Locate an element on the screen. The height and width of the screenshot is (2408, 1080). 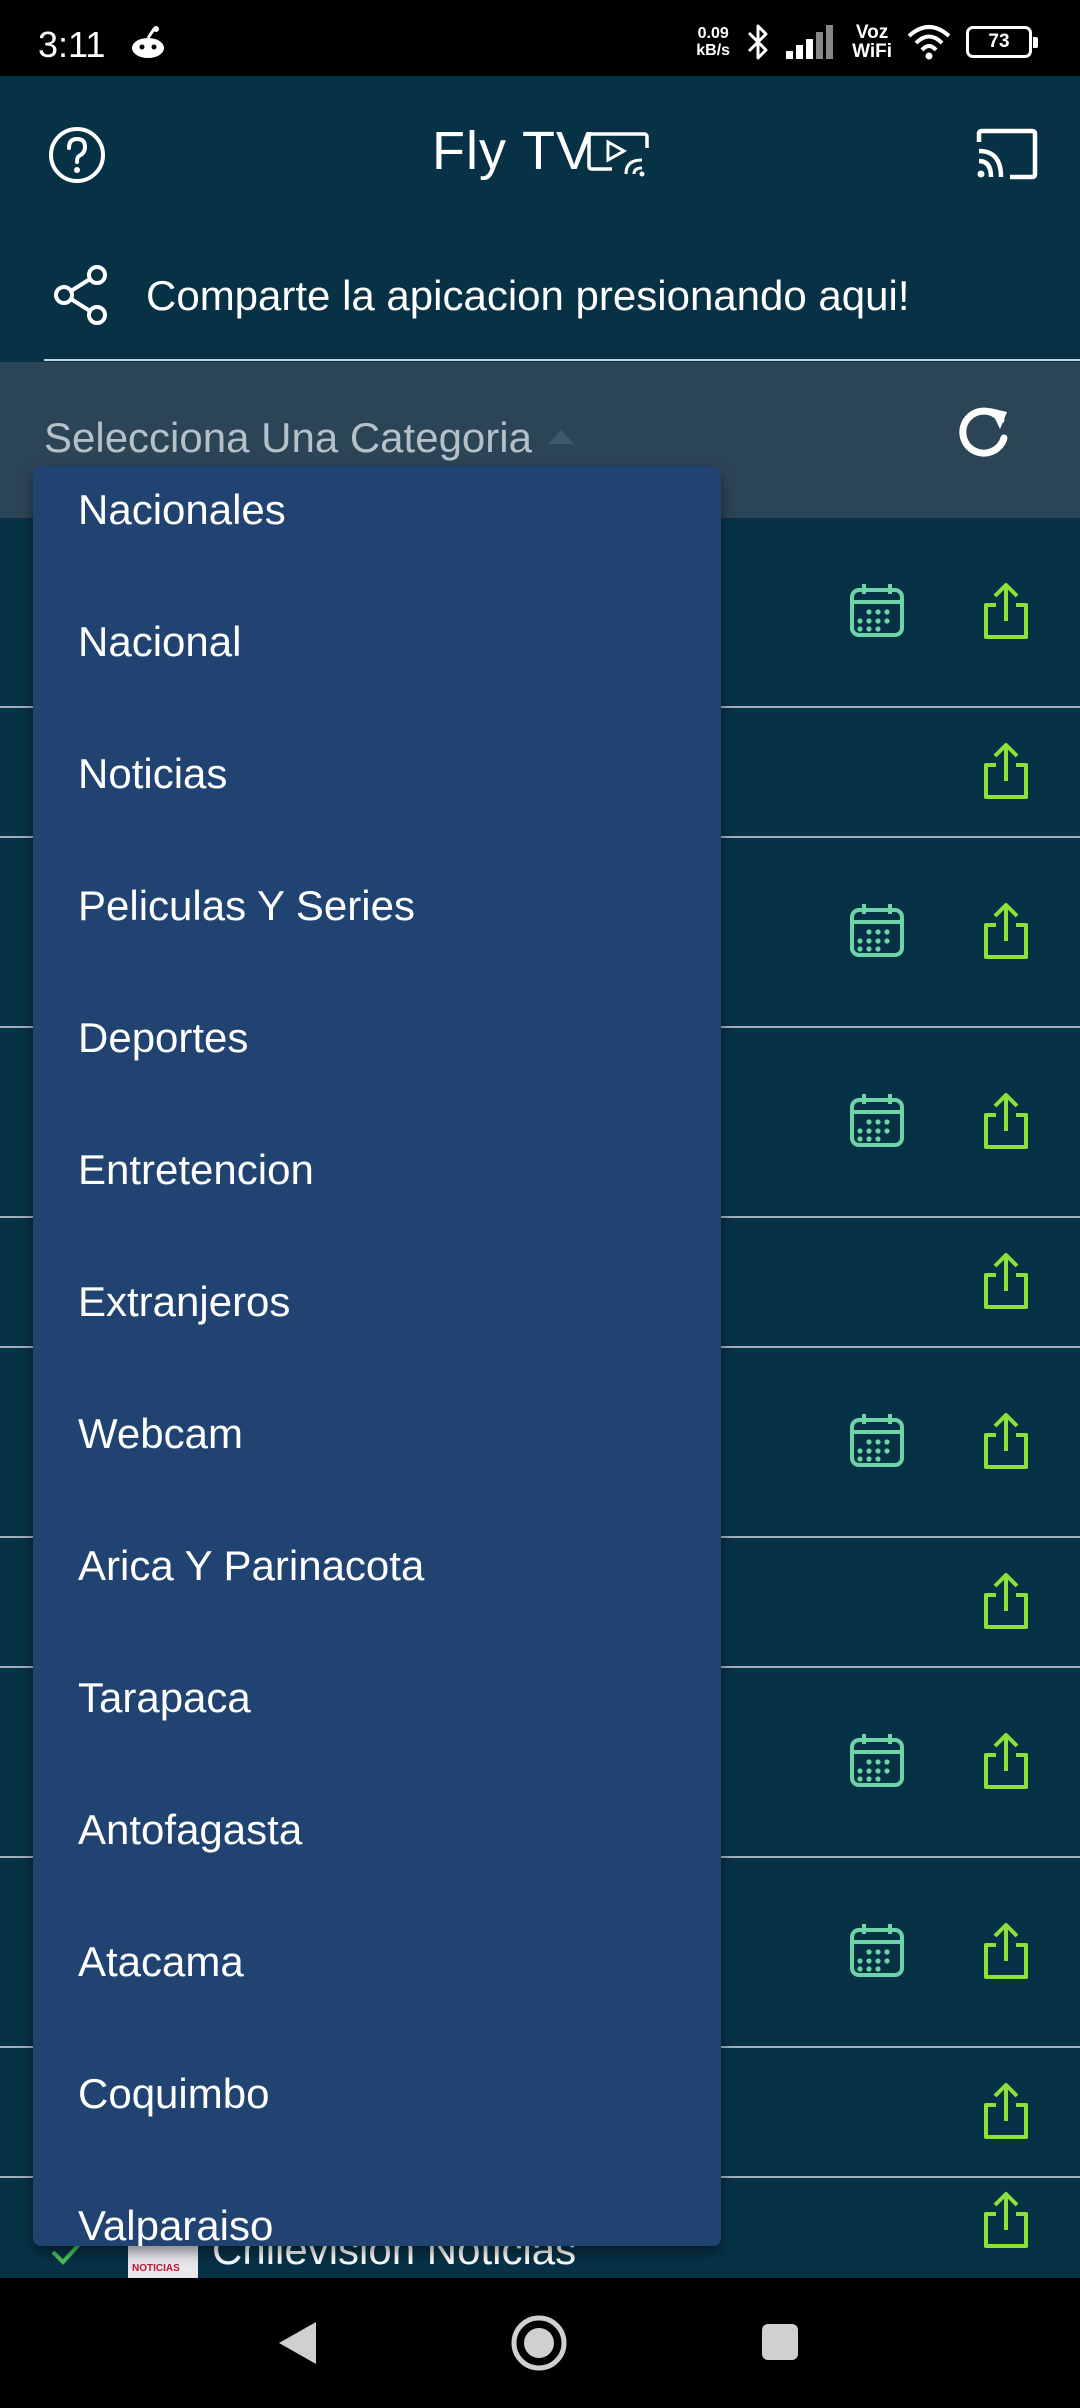
channel-logo-text: NOTICIAS is located at coordinates (156, 2268).